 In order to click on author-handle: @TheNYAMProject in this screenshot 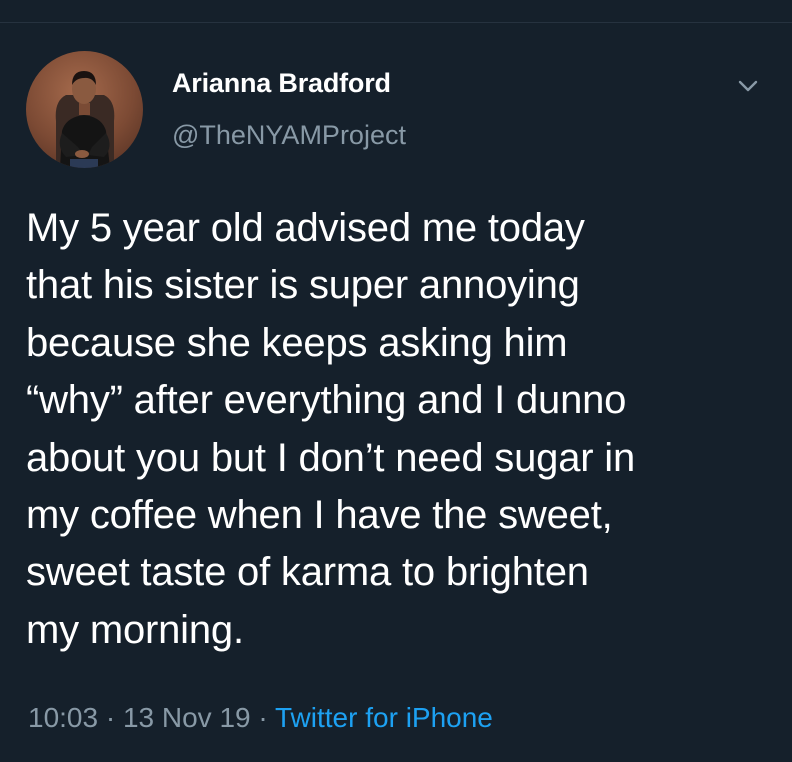, I will do `click(289, 135)`.